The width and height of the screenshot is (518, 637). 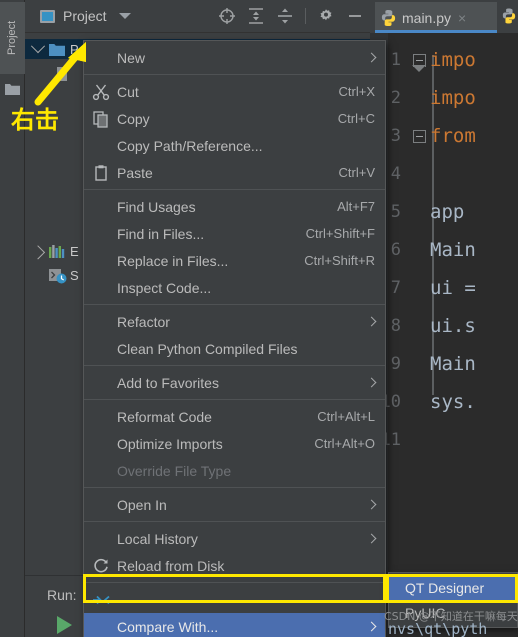 What do you see at coordinates (234, 118) in the screenshot?
I see `menu-item-copy: Copy Ctrl+C` at bounding box center [234, 118].